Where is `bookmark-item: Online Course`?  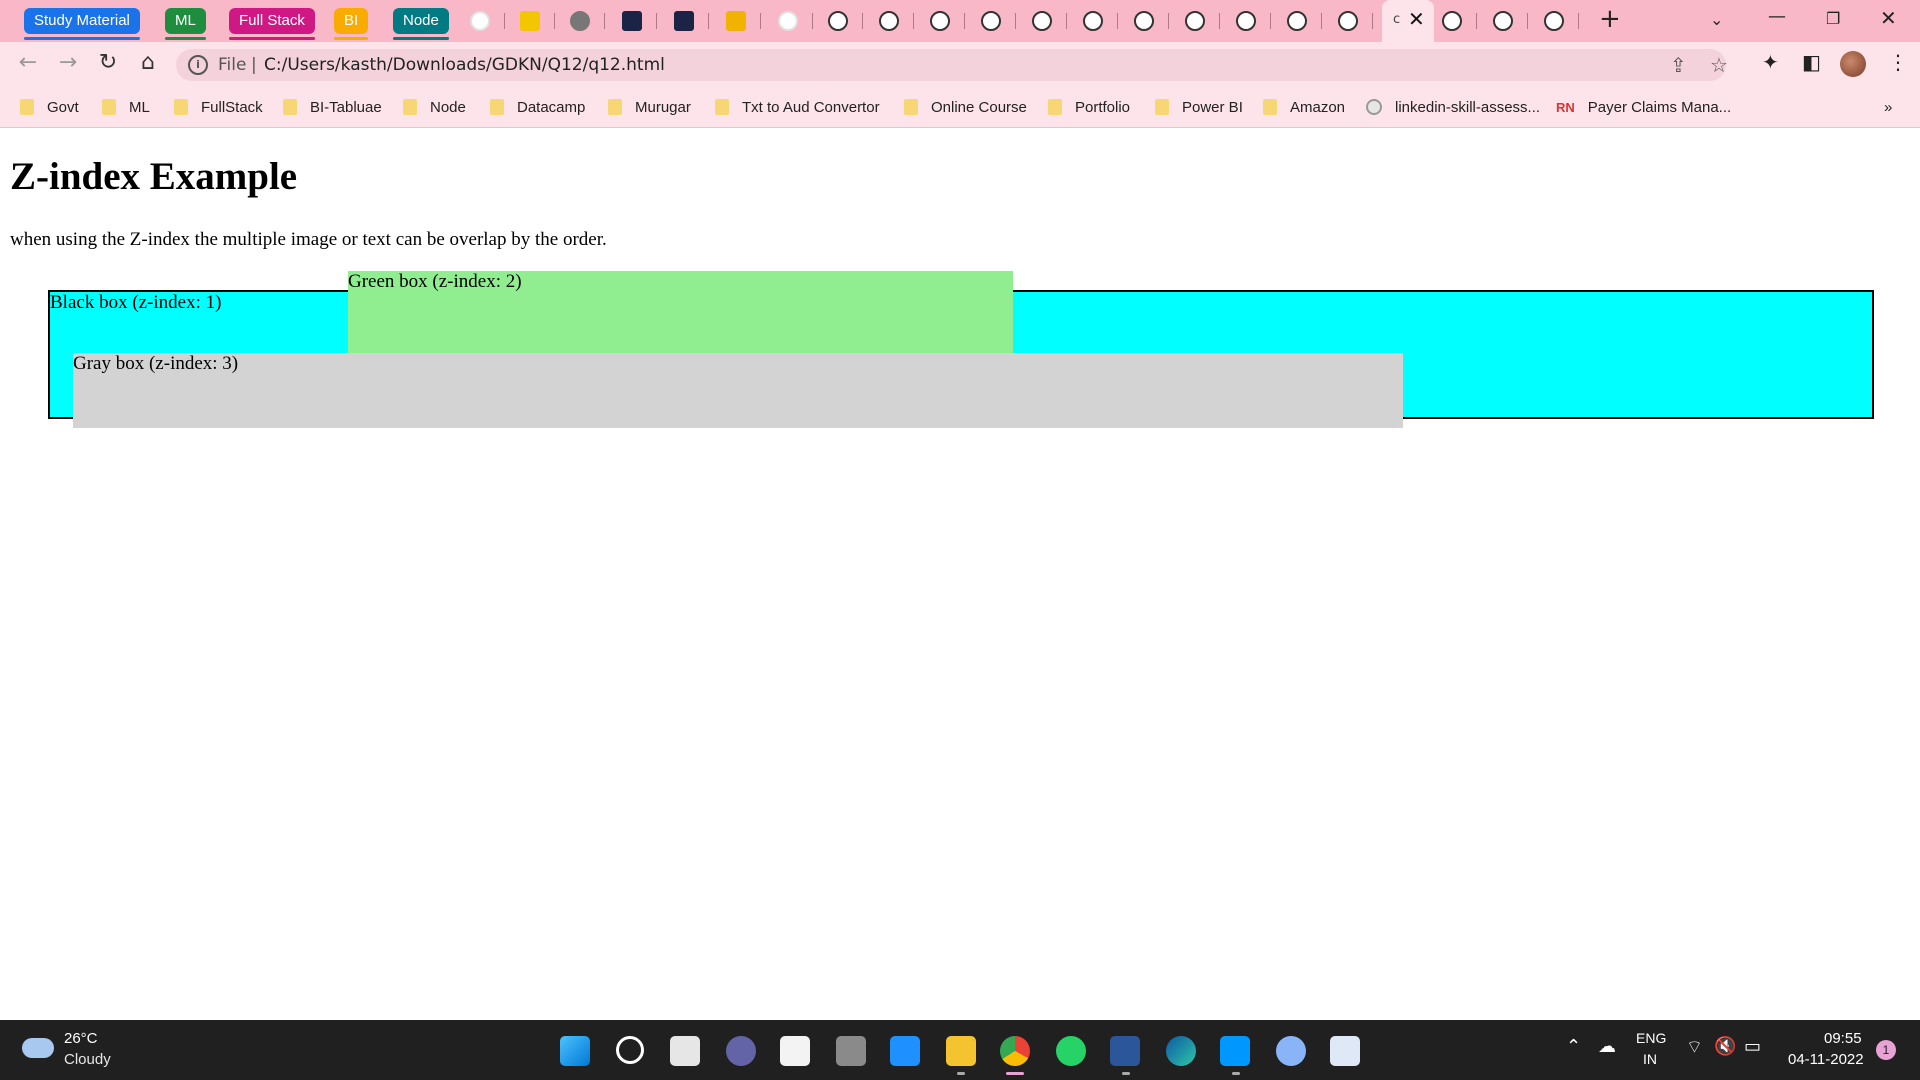 bookmark-item: Online Course is located at coordinates (965, 107).